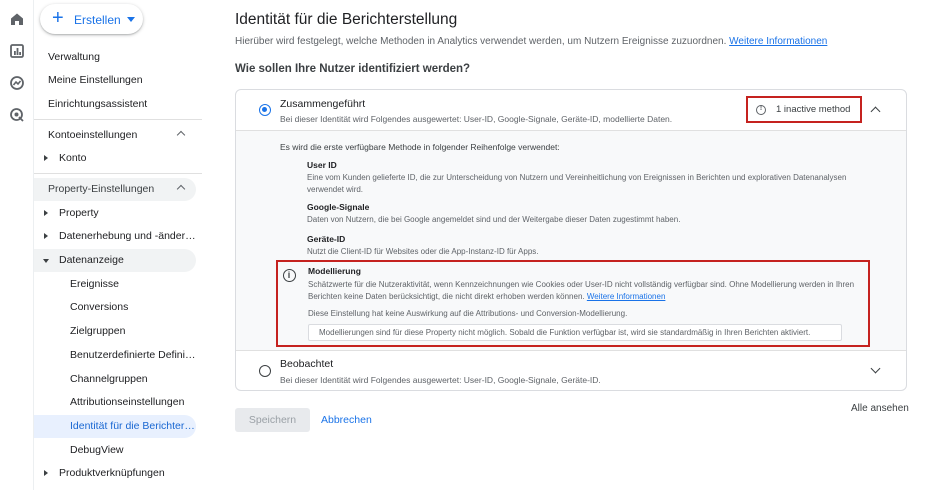 This screenshot has width=930, height=490. What do you see at coordinates (289, 275) in the screenshot?
I see `info-icon` at bounding box center [289, 275].